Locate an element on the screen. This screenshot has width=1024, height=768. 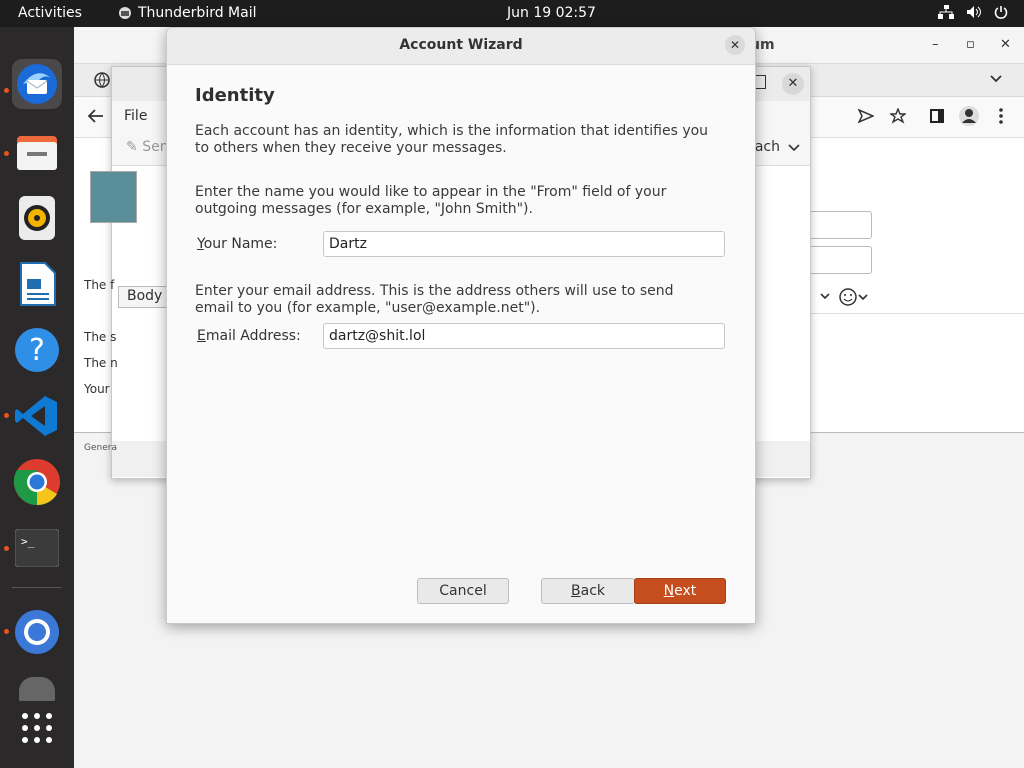
volume-icon is located at coordinates (974, 12).